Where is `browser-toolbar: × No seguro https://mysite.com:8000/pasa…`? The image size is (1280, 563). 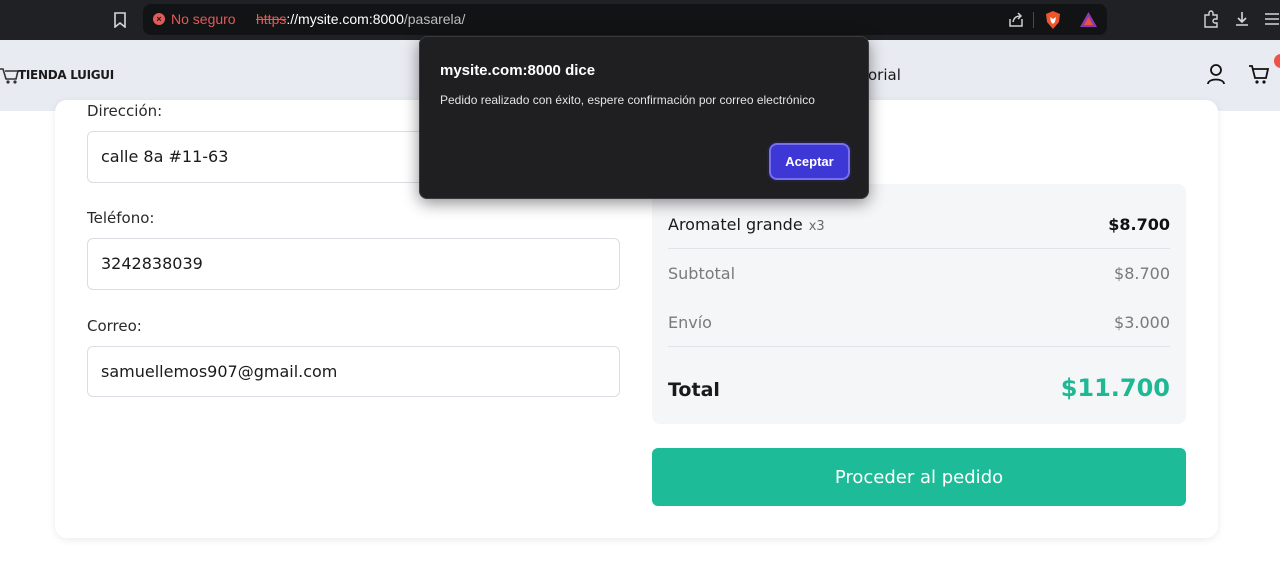
browser-toolbar: × No seguro https://mysite.com:8000/pasa… is located at coordinates (640, 20).